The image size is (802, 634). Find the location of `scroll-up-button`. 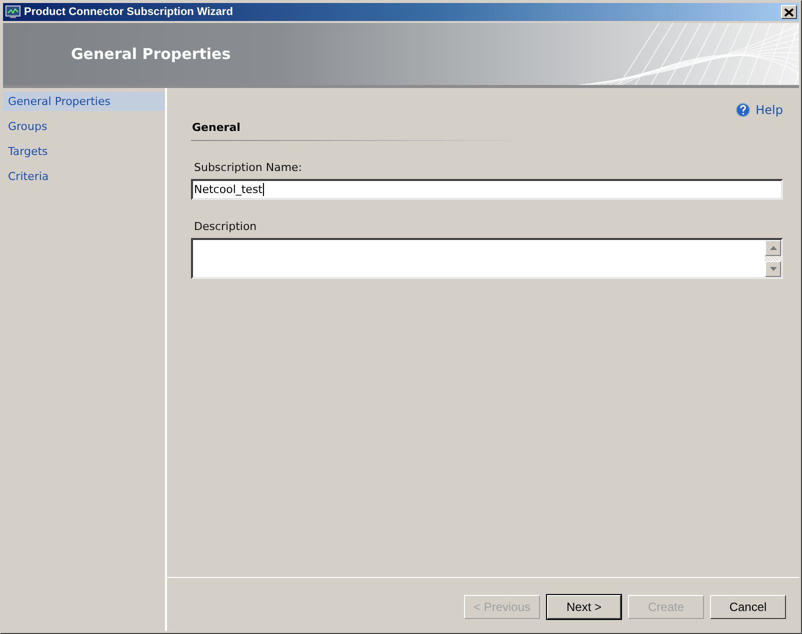

scroll-up-button is located at coordinates (773, 248).